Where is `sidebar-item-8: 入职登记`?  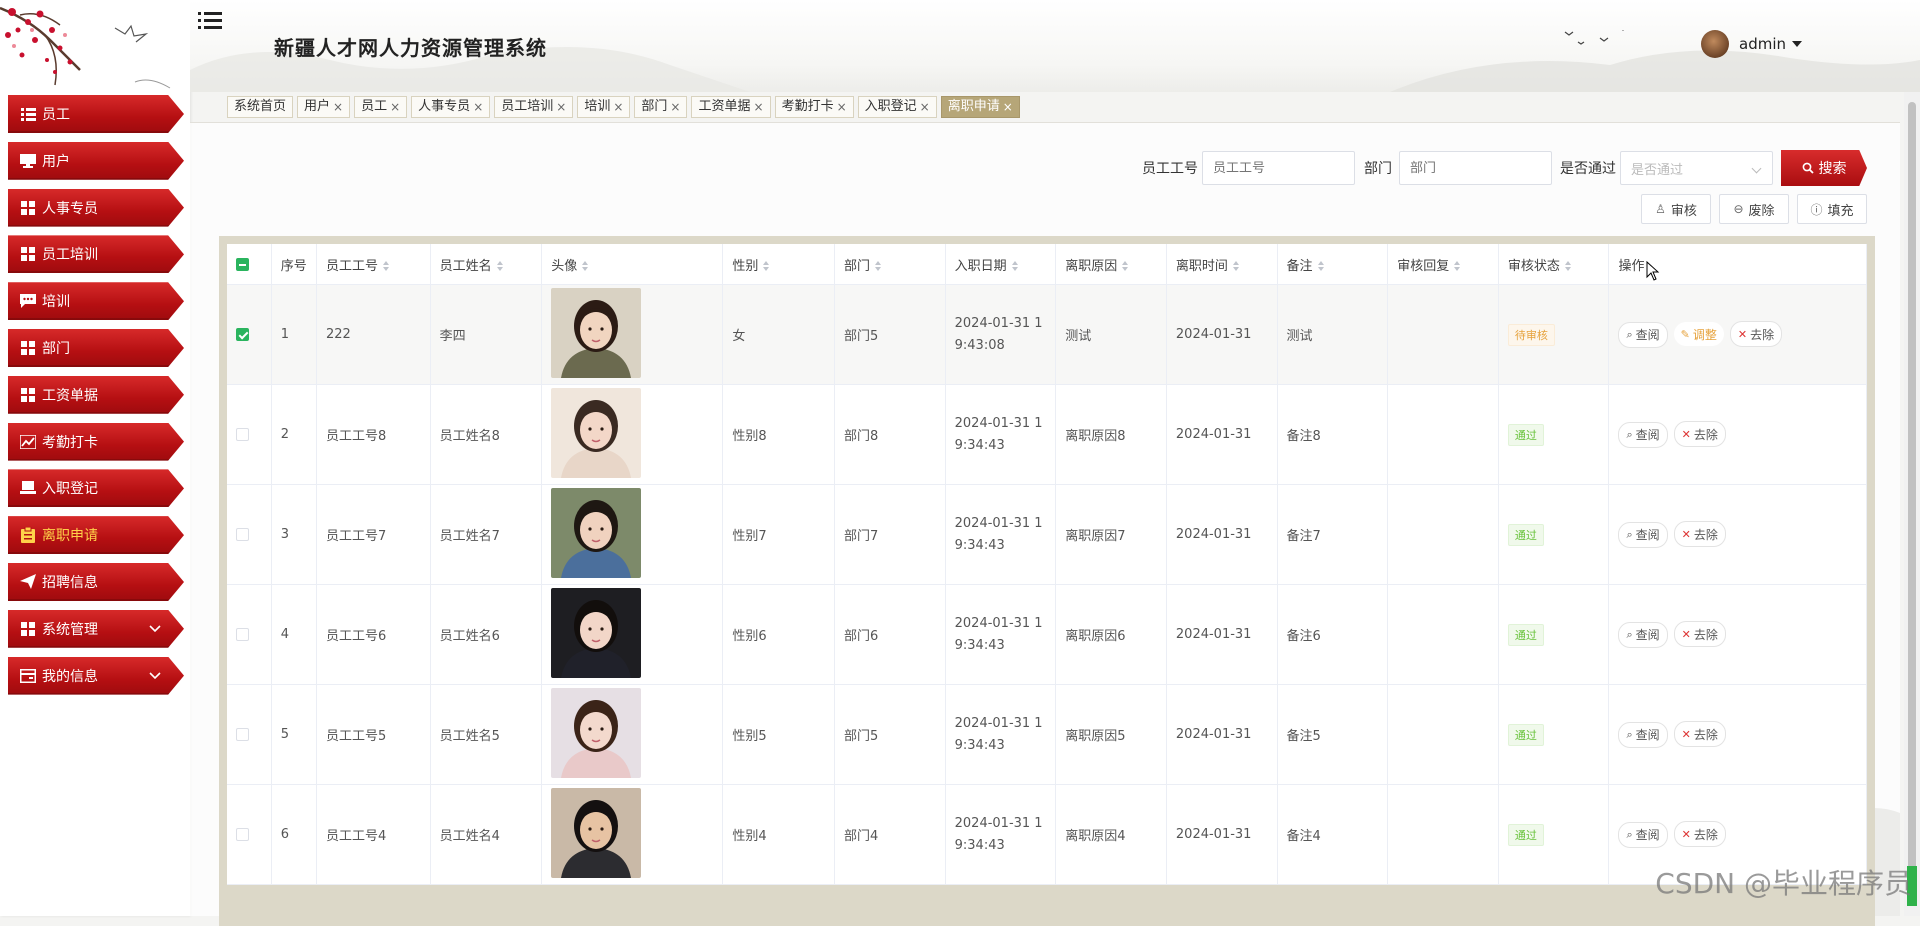
sidebar-item-8: 入职登记 is located at coordinates (96, 488).